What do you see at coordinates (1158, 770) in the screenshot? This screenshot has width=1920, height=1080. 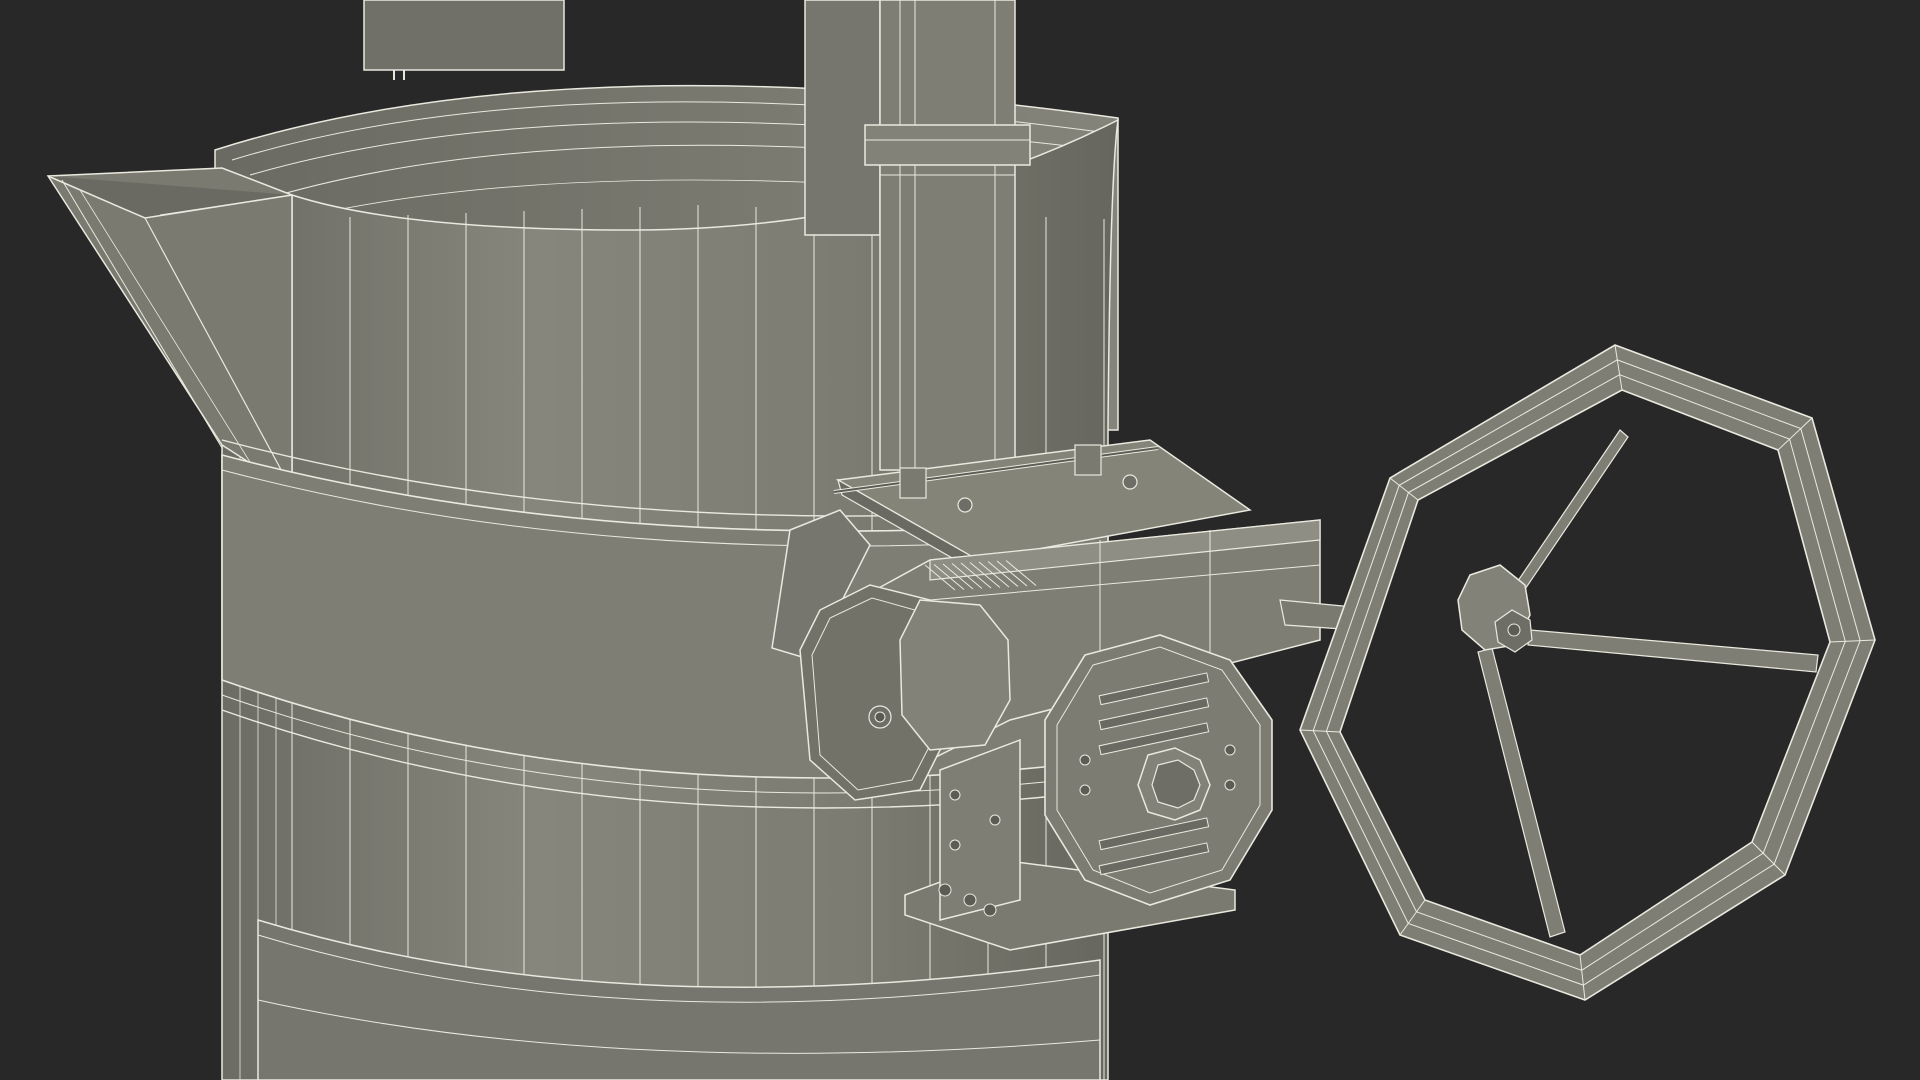 I see `gear-cover-plate` at bounding box center [1158, 770].